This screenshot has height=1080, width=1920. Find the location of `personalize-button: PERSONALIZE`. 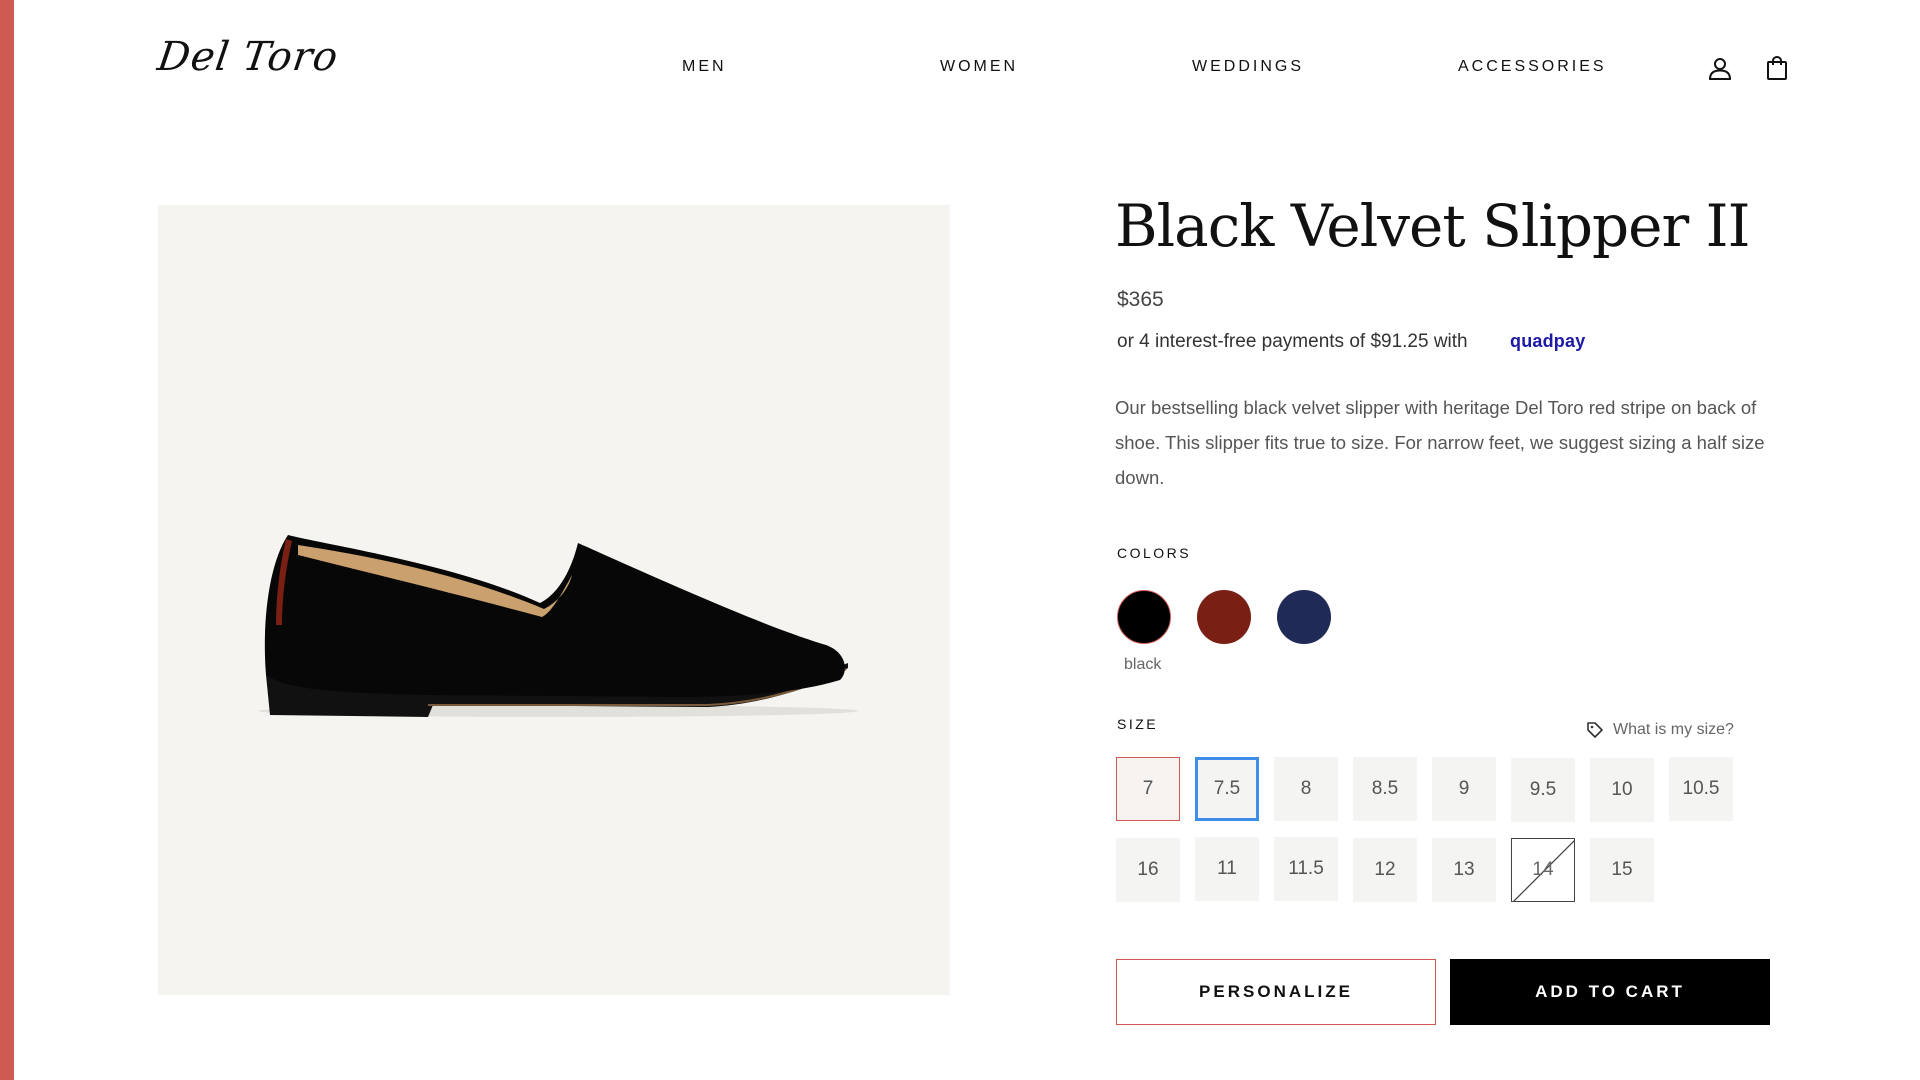

personalize-button: PERSONALIZE is located at coordinates (1276, 992).